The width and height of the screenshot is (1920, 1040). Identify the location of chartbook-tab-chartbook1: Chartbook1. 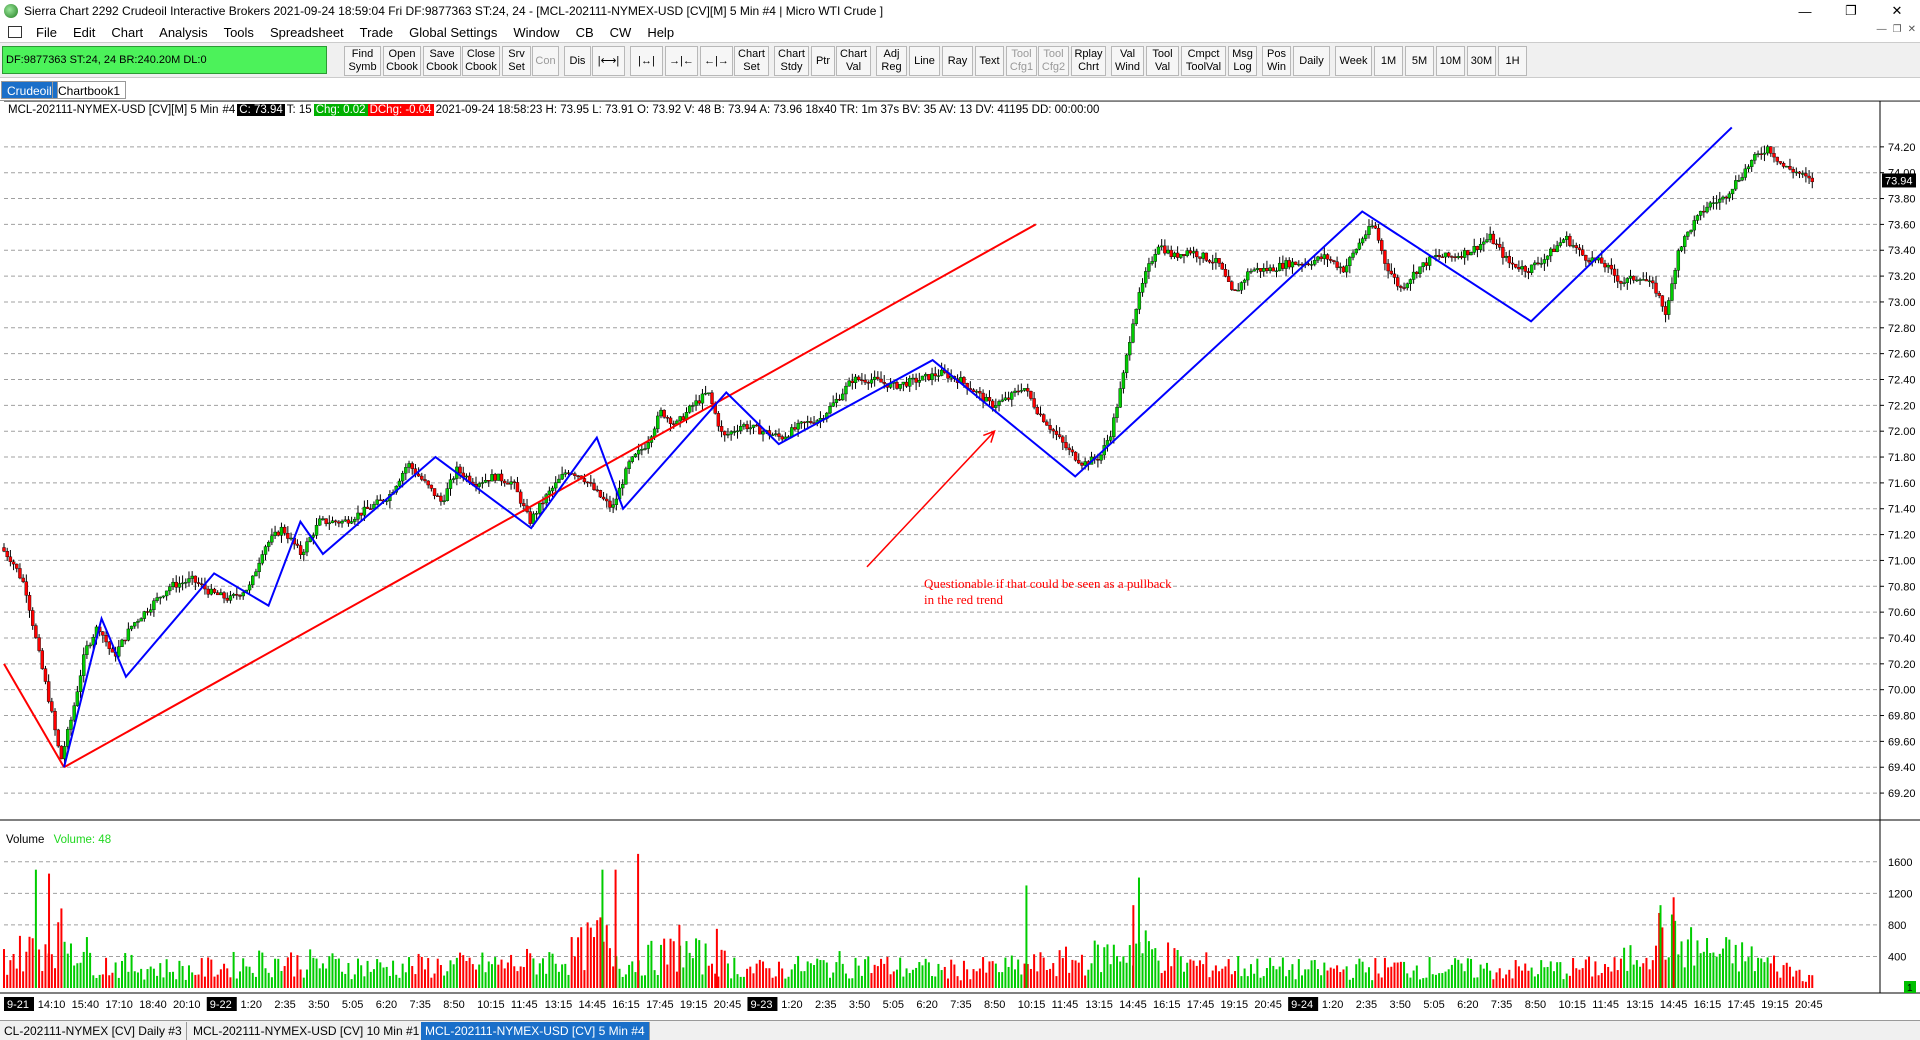
(89, 90).